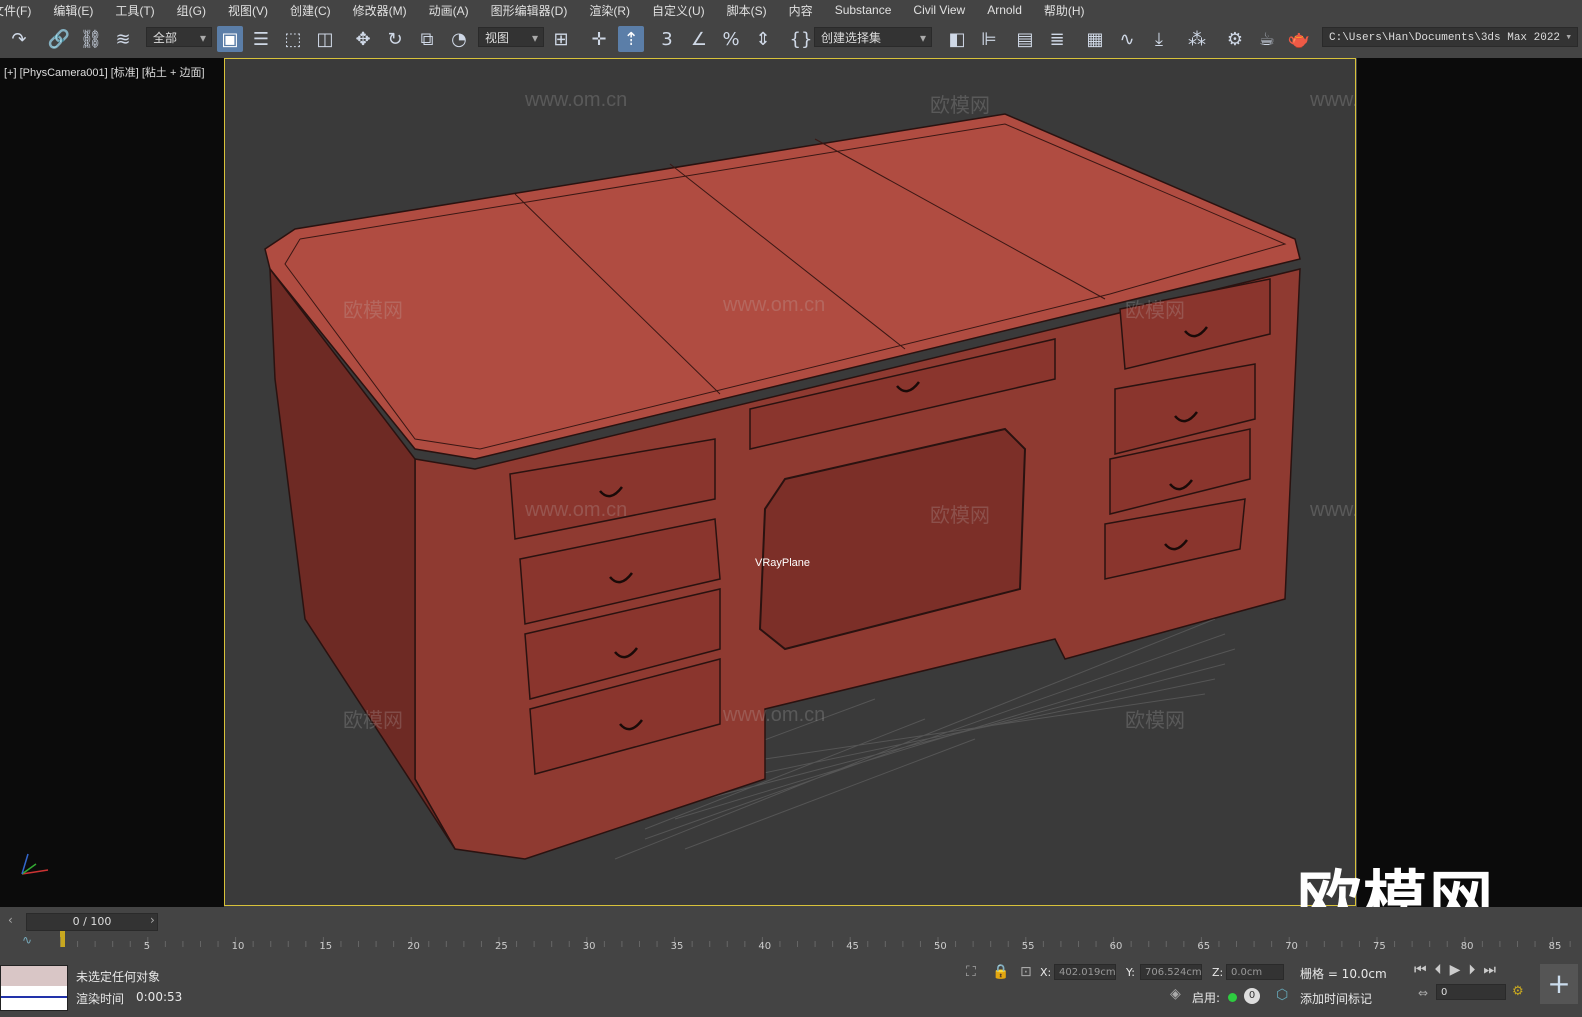 This screenshot has height=1017, width=1582. I want to click on align-icon: ⊫, so click(989, 39).